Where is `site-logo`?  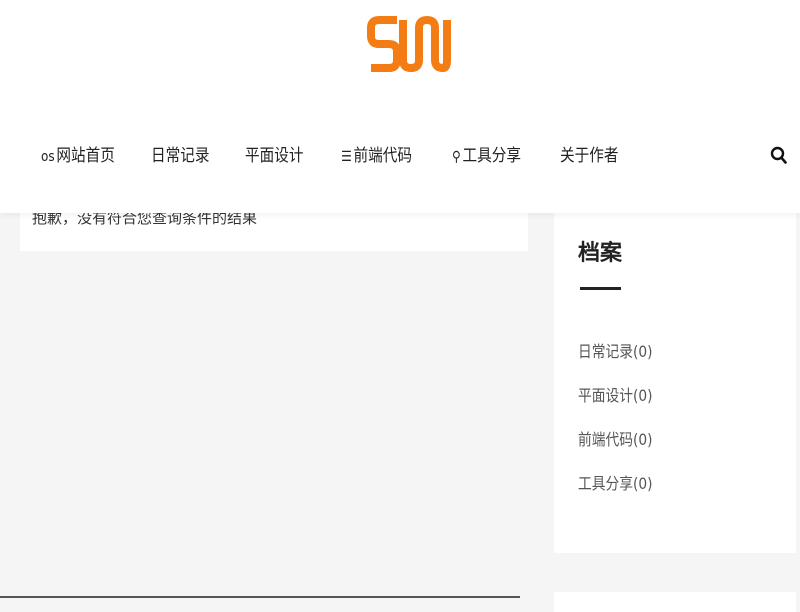 site-logo is located at coordinates (409, 45).